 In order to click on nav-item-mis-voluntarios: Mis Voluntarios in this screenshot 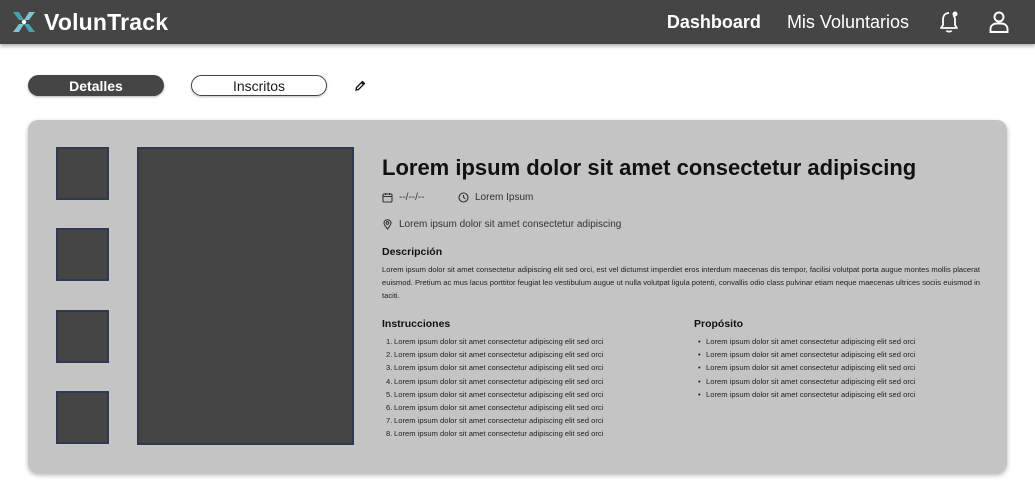, I will do `click(848, 22)`.